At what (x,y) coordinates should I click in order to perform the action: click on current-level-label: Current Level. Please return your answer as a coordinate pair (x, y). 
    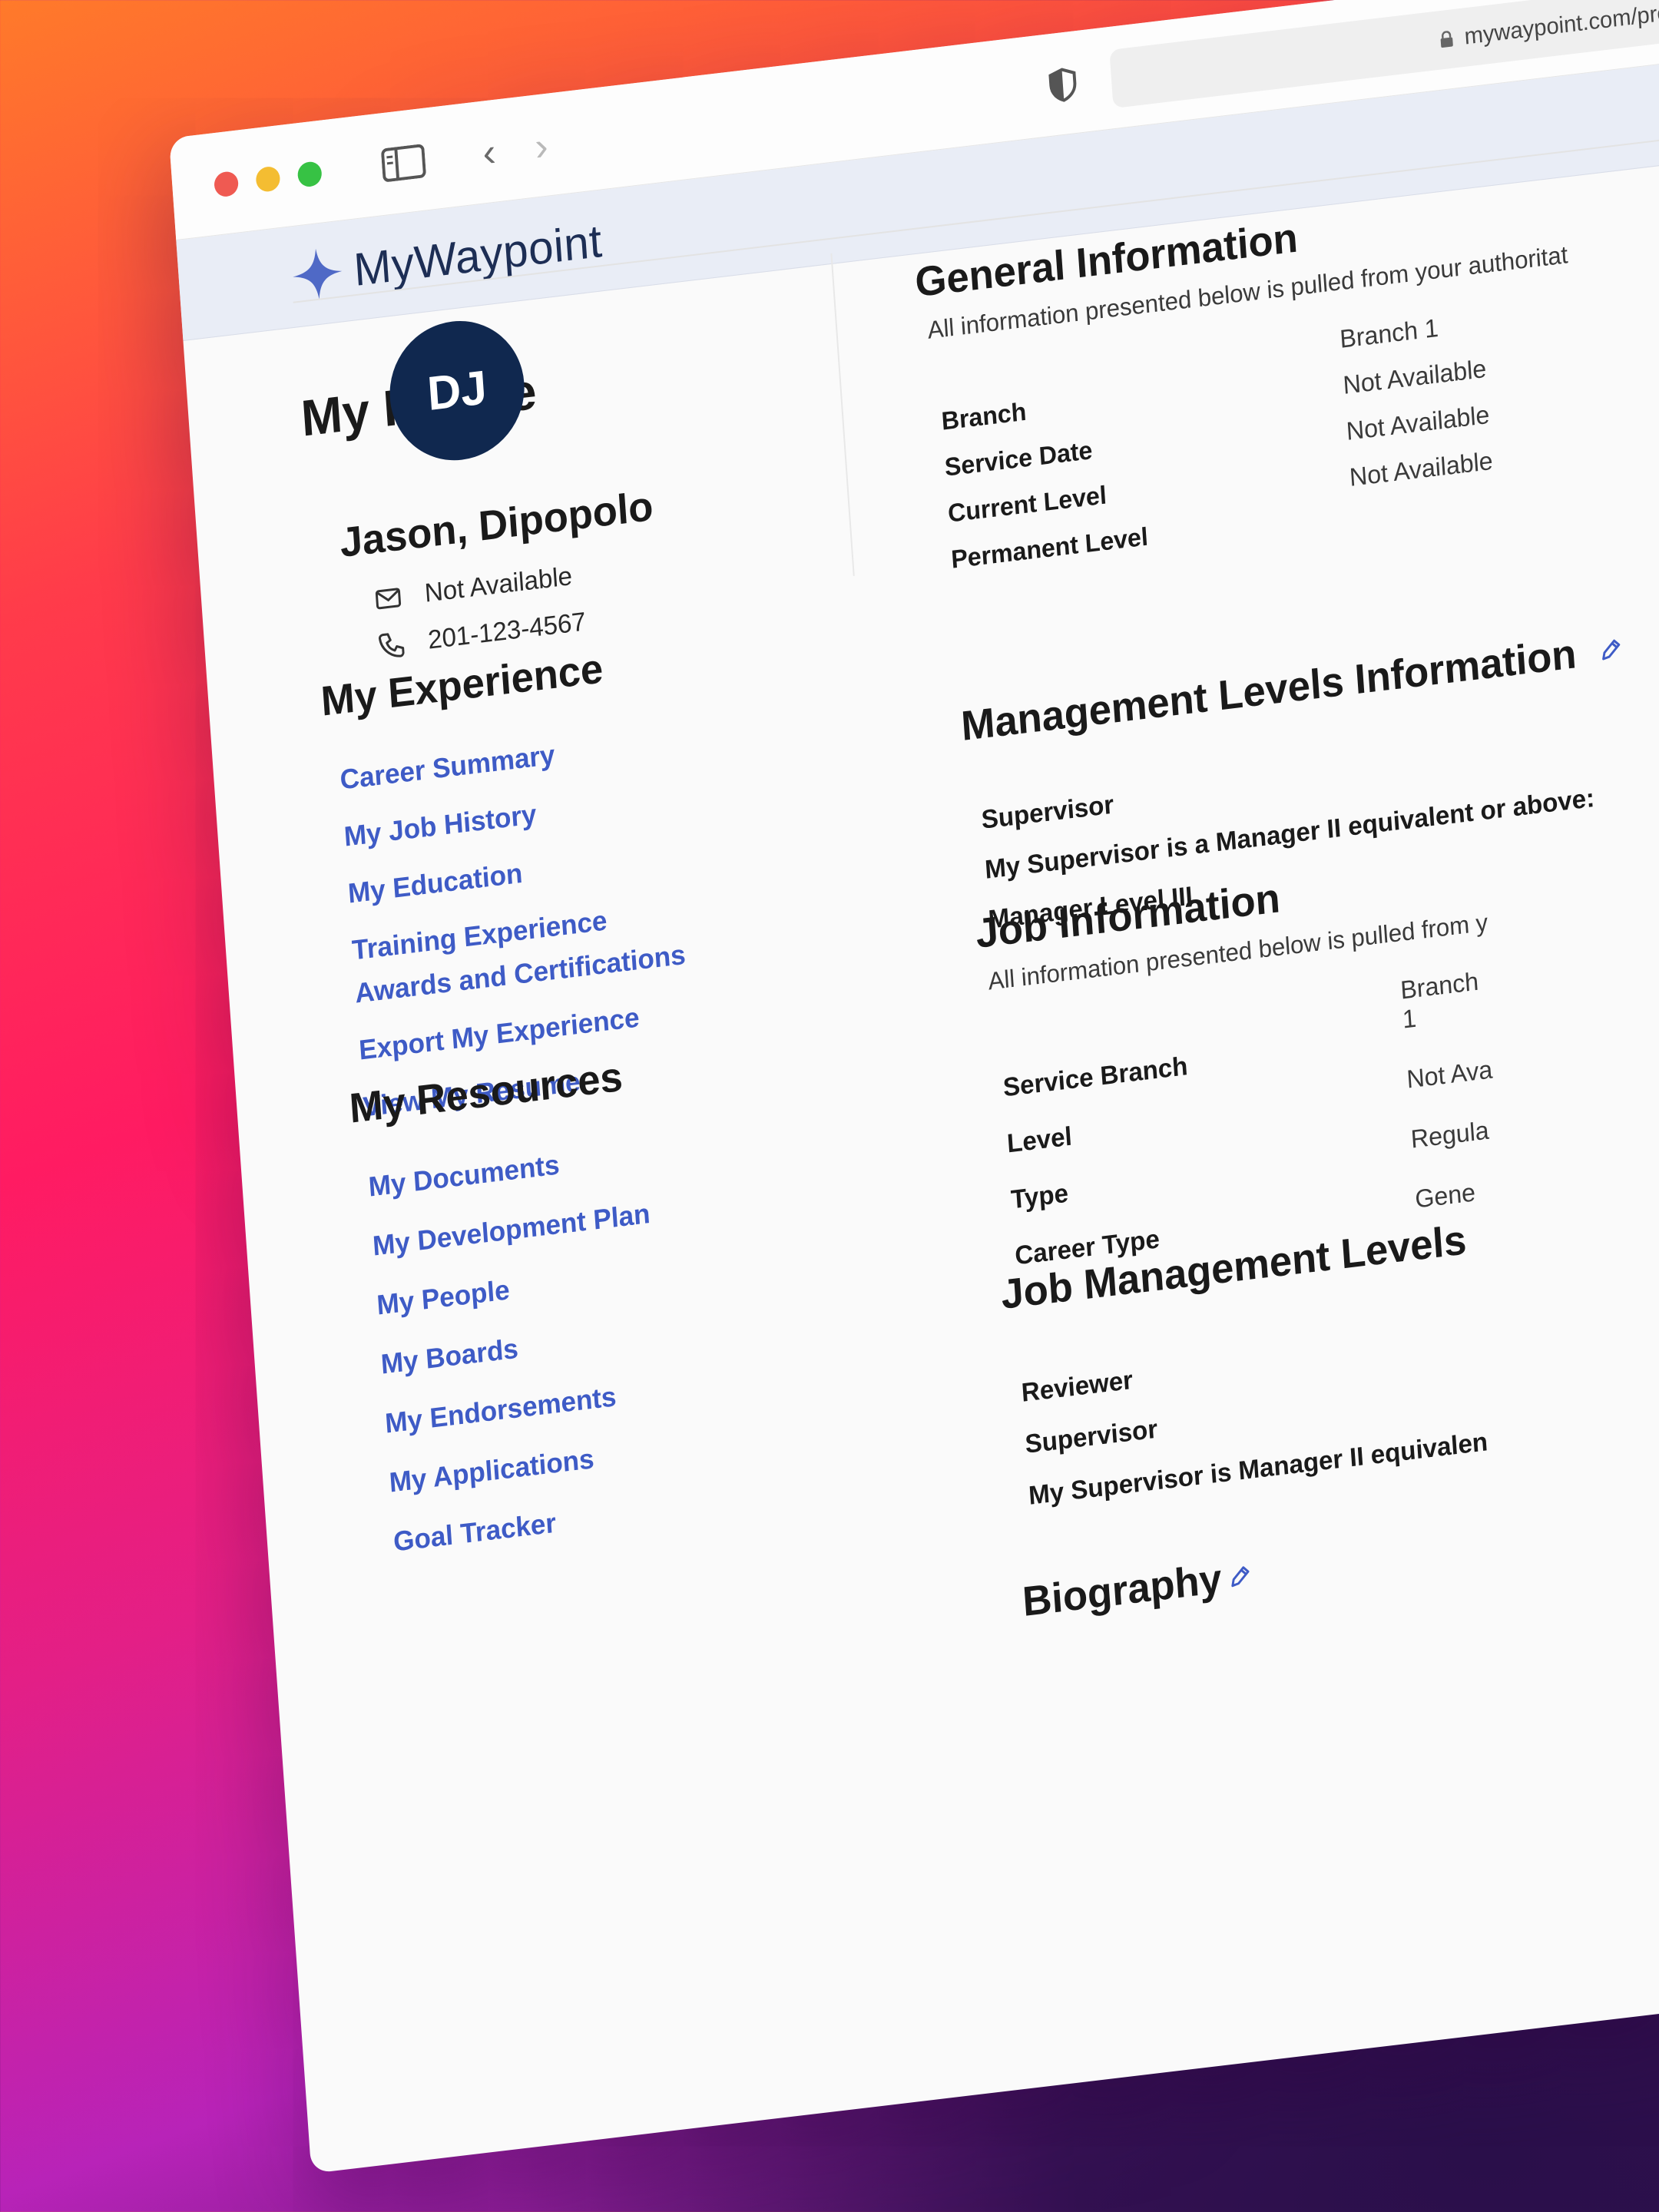
    Looking at the image, I should click on (1027, 504).